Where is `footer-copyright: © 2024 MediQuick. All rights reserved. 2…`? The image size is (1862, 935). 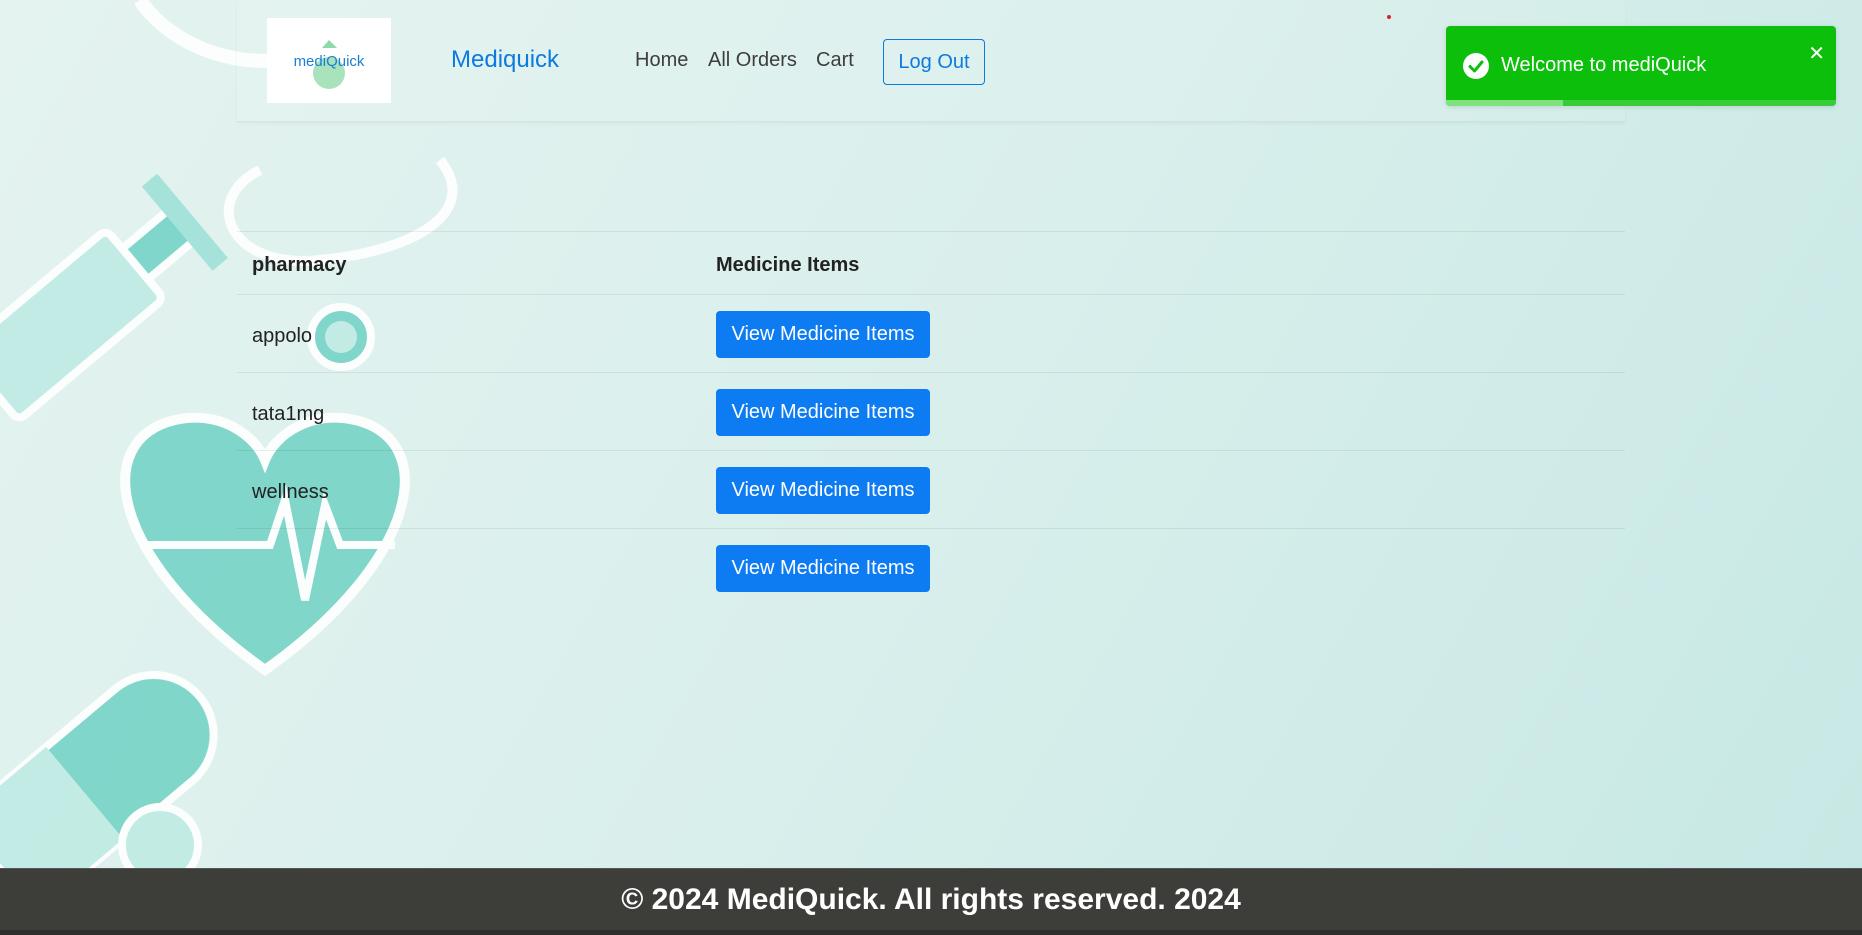 footer-copyright: © 2024 MediQuick. All rights reserved. 2… is located at coordinates (931, 899).